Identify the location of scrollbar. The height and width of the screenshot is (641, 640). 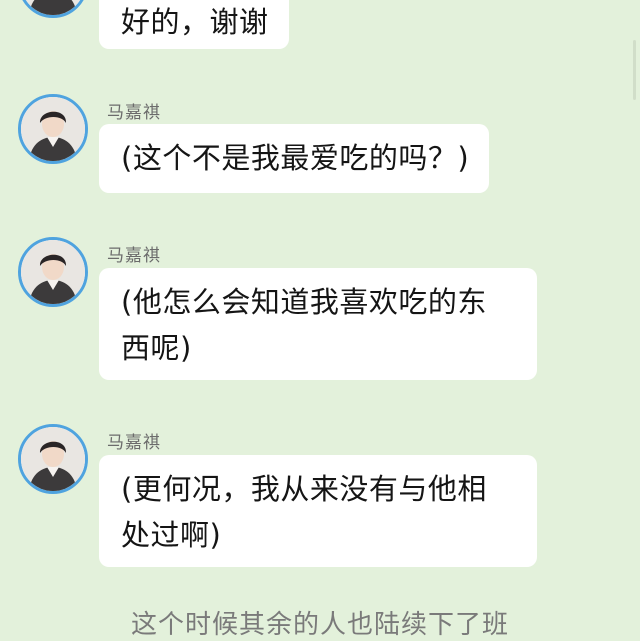
(634, 70).